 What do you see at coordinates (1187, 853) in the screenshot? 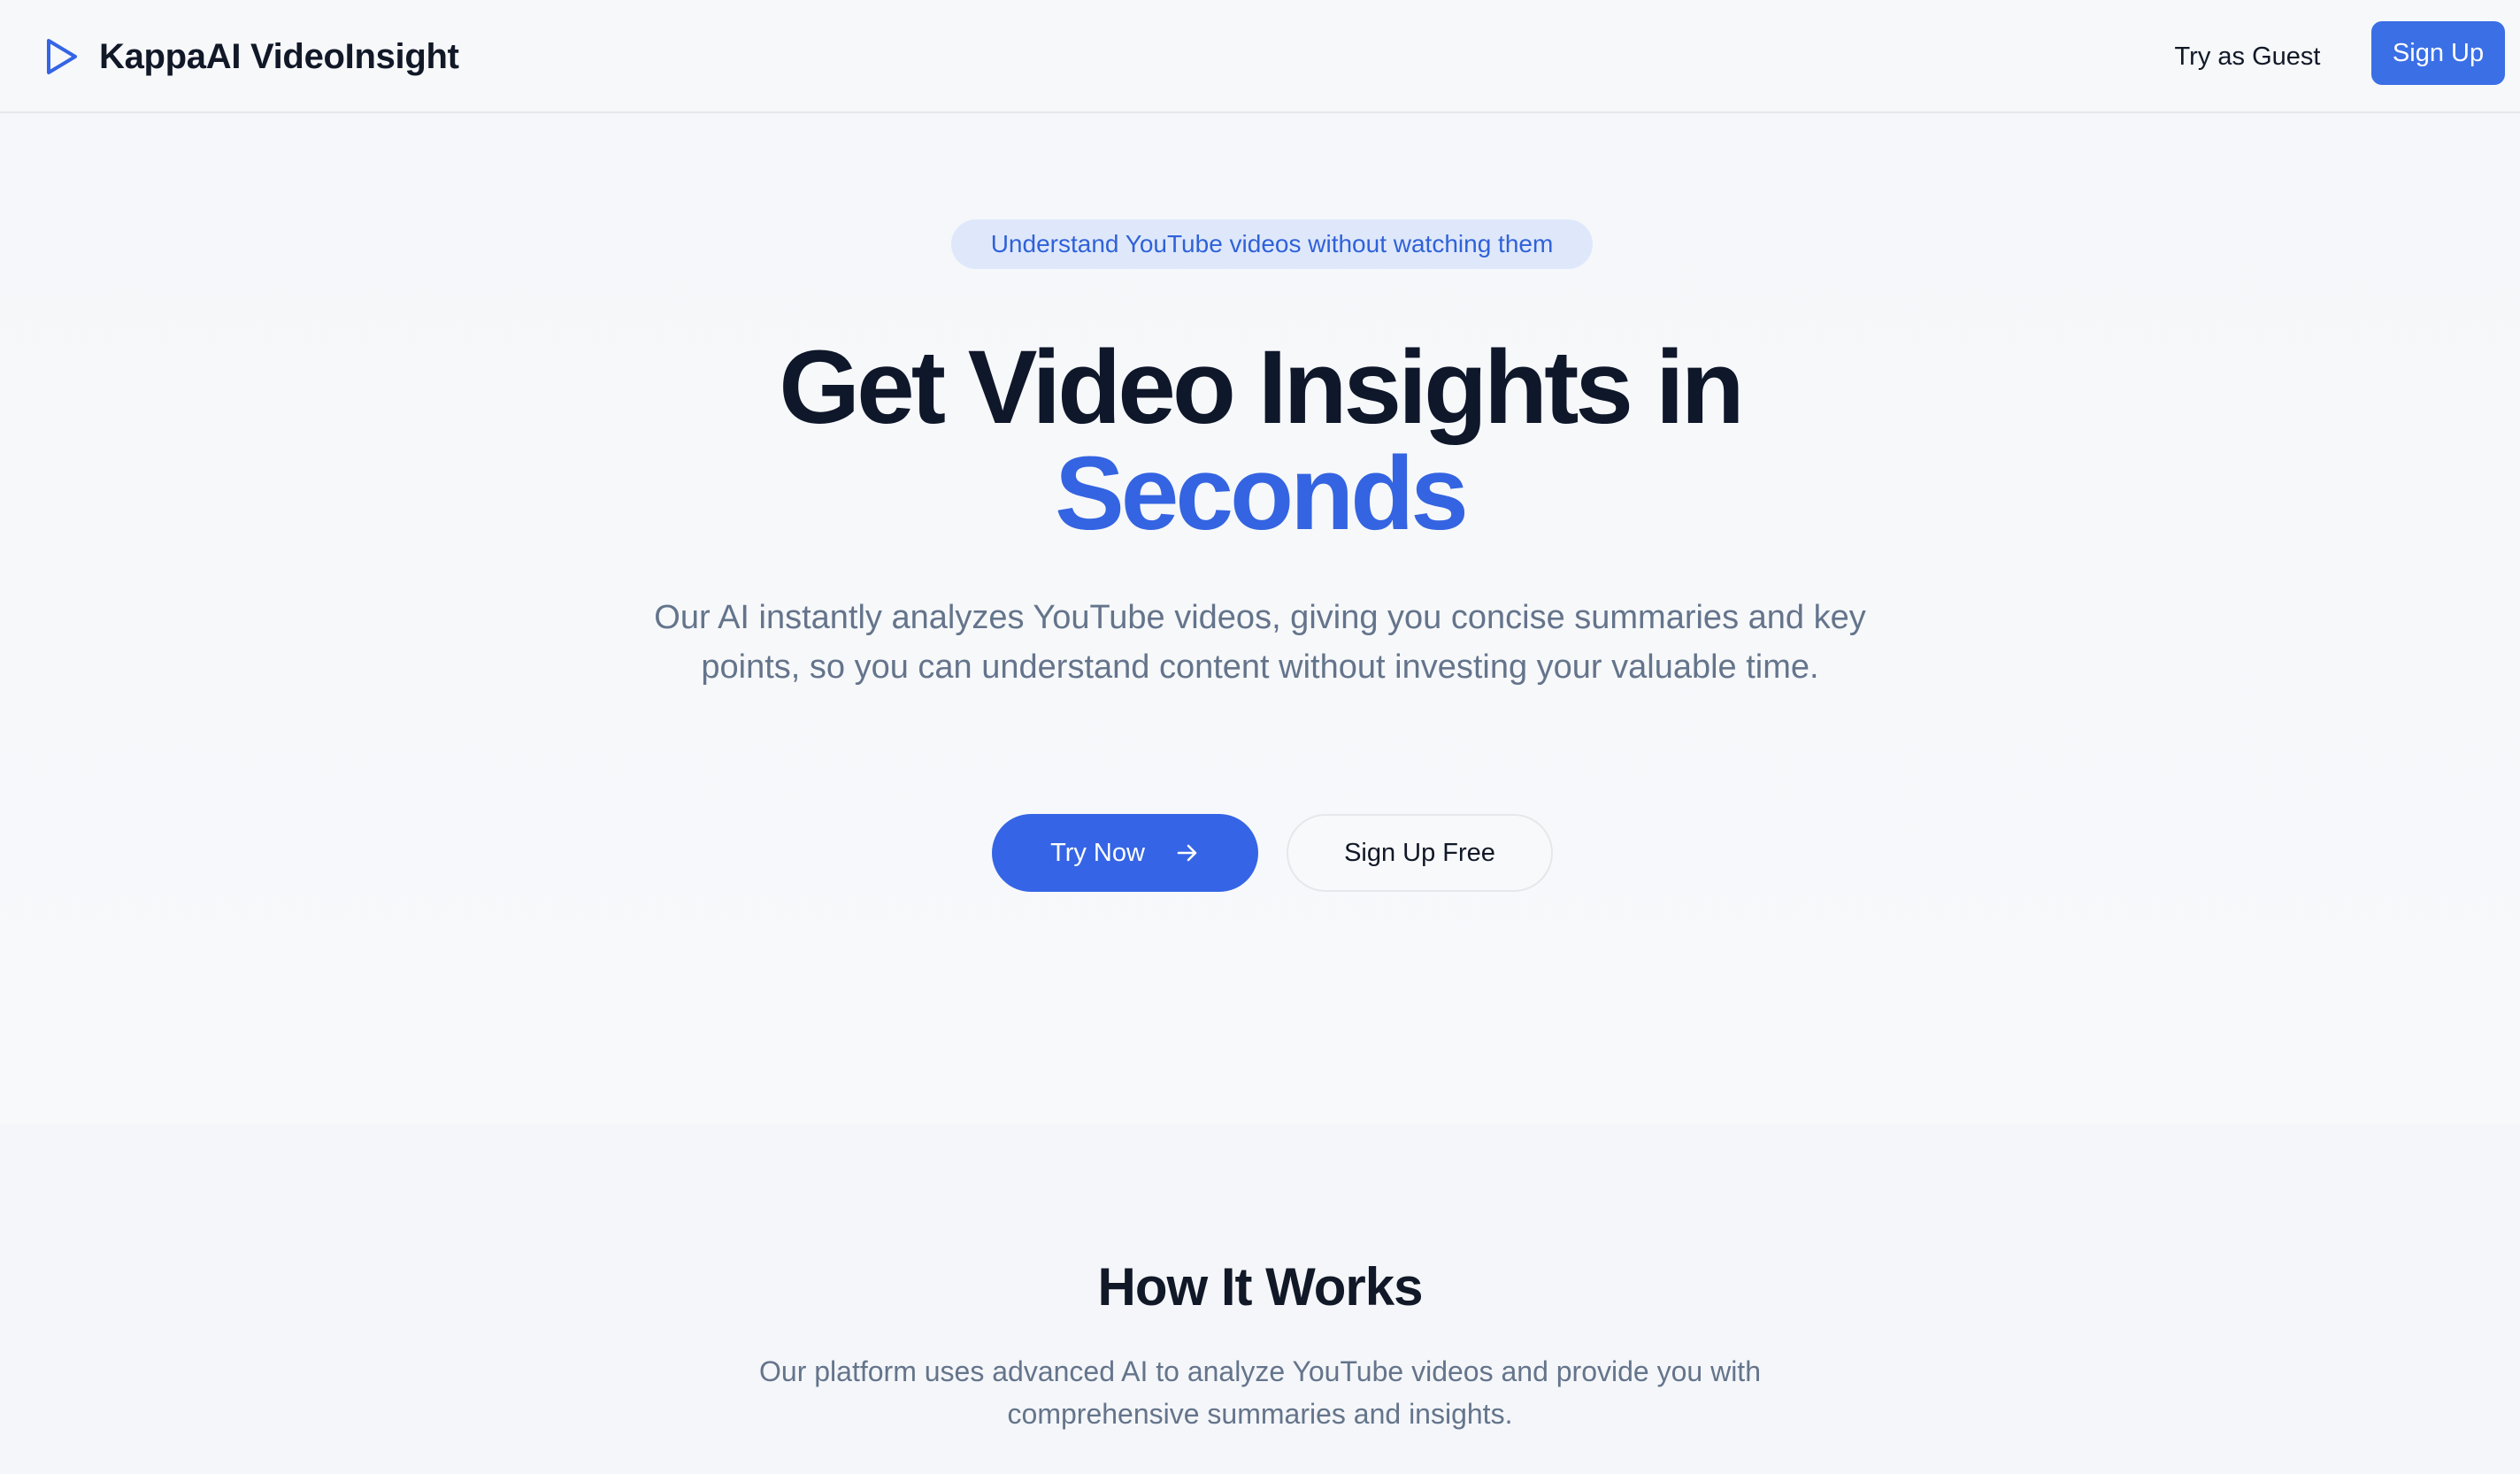
I see `arrow-right-icon` at bounding box center [1187, 853].